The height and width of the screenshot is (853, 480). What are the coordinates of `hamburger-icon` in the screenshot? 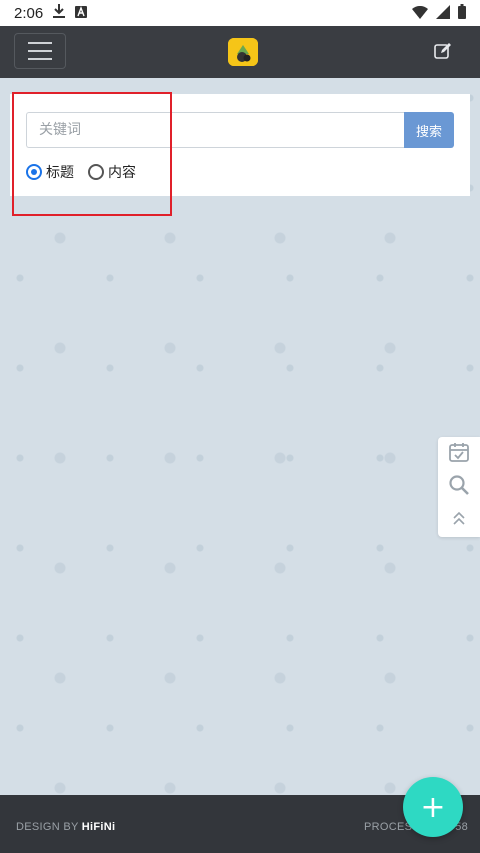 It's located at (40, 43).